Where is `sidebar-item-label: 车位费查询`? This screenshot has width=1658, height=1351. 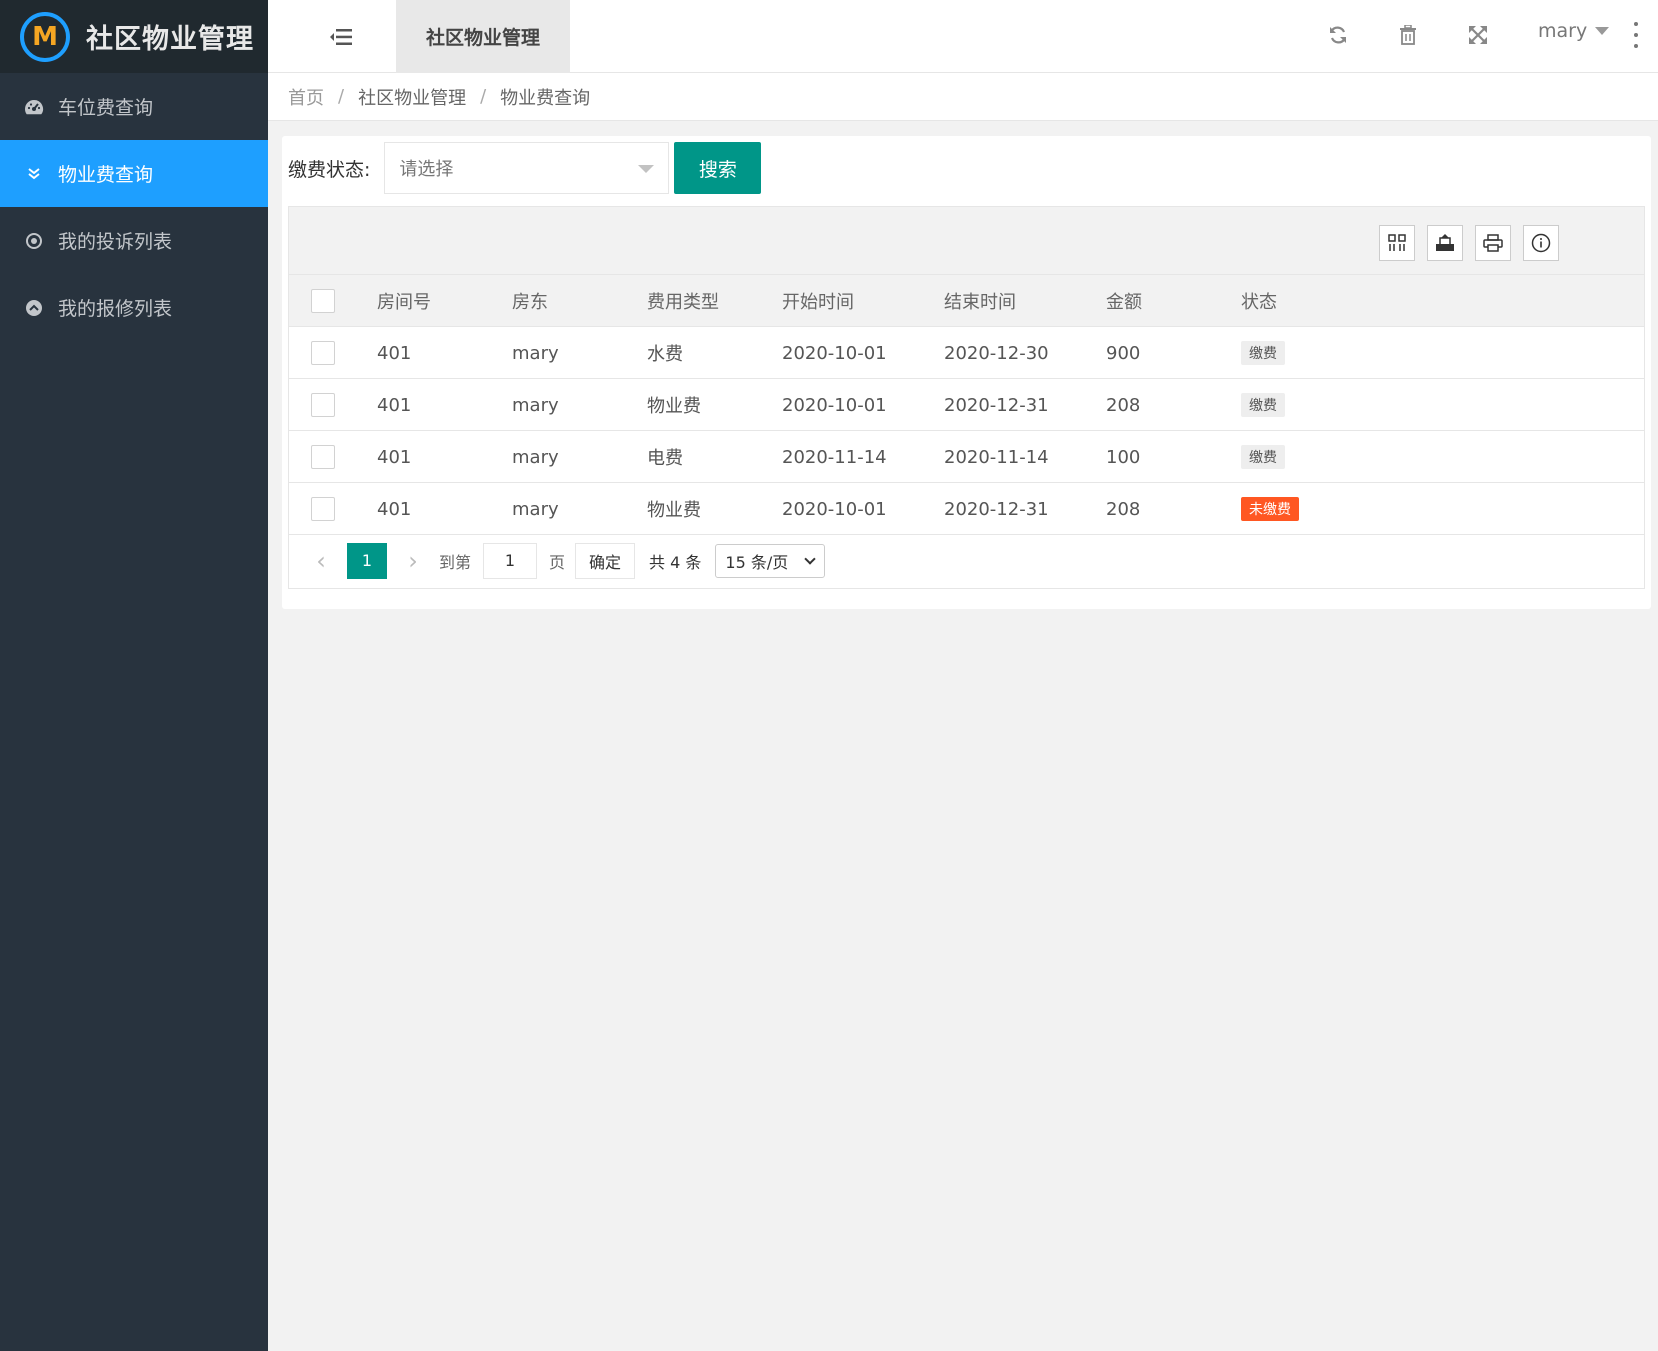 sidebar-item-label: 车位费查询 is located at coordinates (106, 108).